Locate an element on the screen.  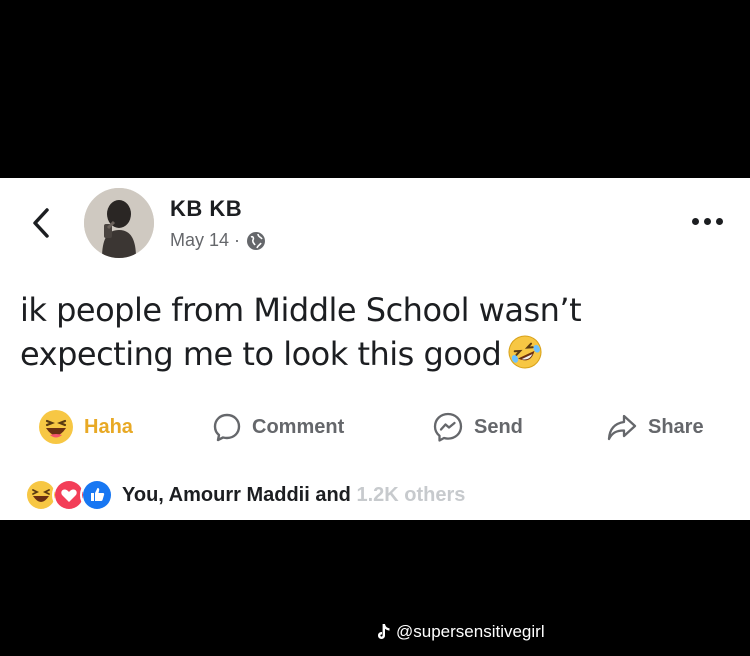
reaction-names: You, Amourr Maddii and 1.2K others is located at coordinates (293, 495).